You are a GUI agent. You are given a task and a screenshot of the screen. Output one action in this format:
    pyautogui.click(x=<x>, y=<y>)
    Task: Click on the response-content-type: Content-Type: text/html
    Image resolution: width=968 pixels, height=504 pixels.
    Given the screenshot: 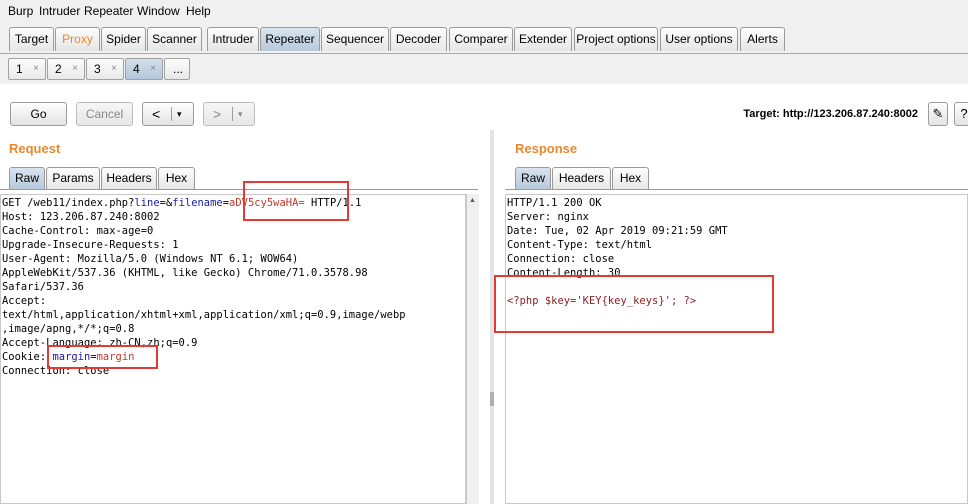 What is the action you would take?
    pyautogui.click(x=580, y=245)
    